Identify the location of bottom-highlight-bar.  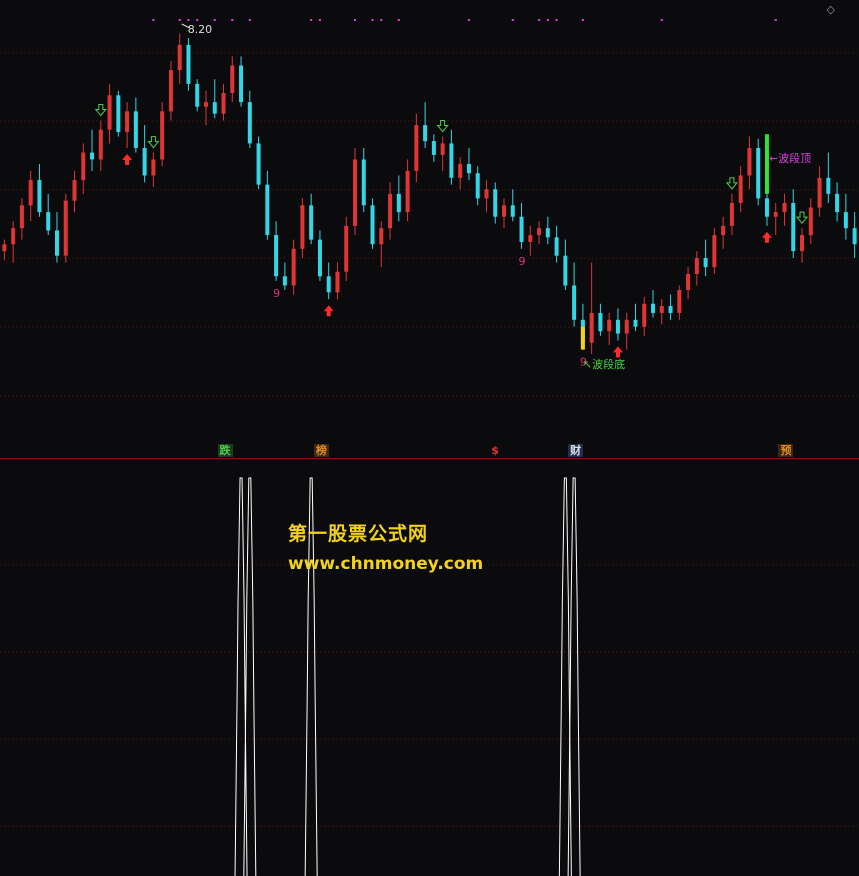
(582, 338).